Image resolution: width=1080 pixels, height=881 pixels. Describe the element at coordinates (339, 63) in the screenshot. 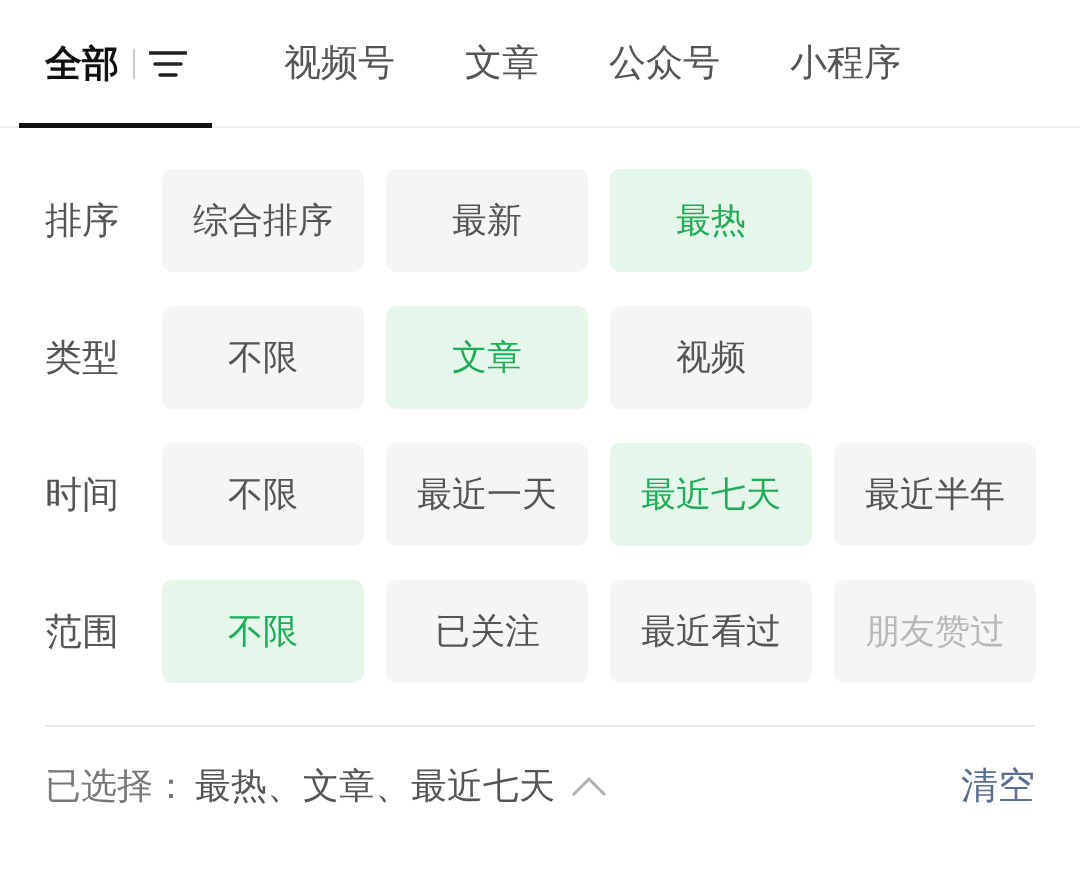

I see `tab: 视频号` at that location.